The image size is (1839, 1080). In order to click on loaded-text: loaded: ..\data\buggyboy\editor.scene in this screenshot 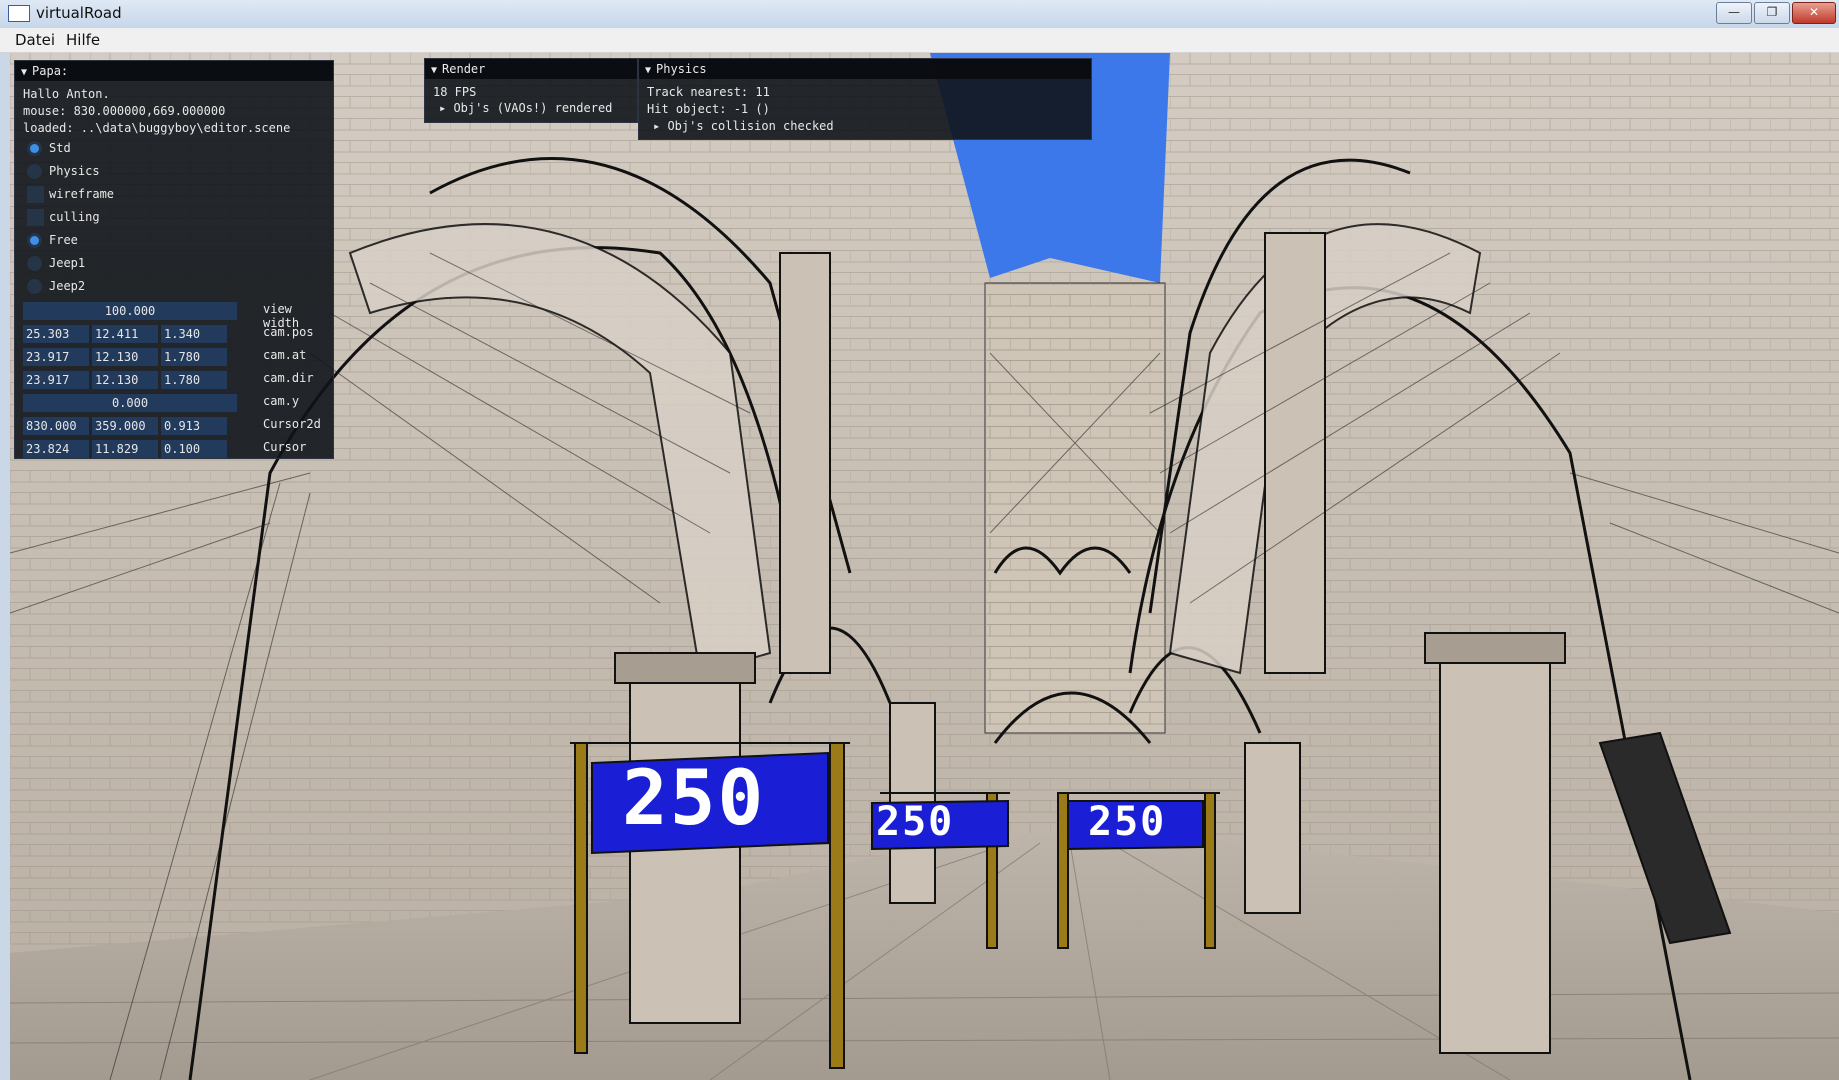, I will do `click(157, 128)`.